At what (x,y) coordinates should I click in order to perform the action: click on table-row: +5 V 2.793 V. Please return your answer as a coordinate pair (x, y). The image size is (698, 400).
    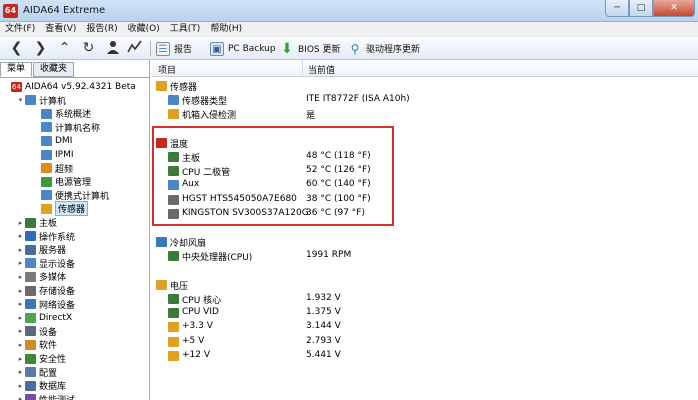
    Looking at the image, I should click on (425, 342).